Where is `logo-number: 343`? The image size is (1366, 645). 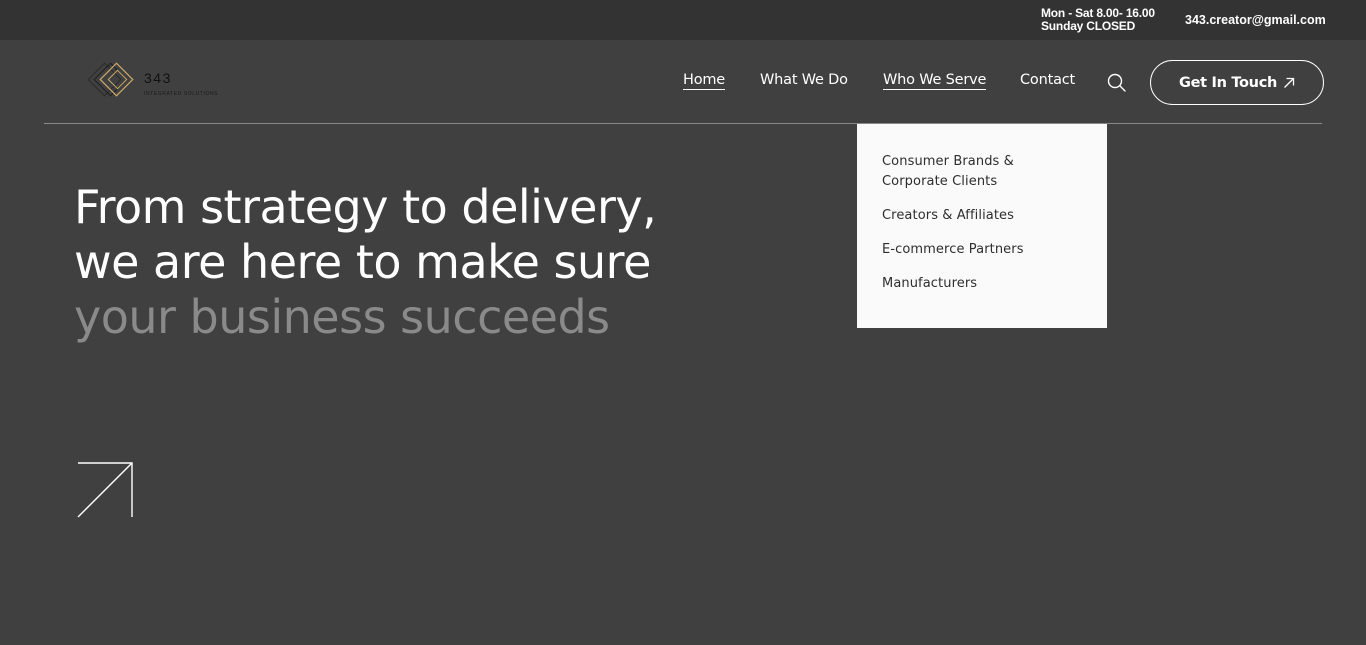
logo-number: 343 is located at coordinates (158, 78).